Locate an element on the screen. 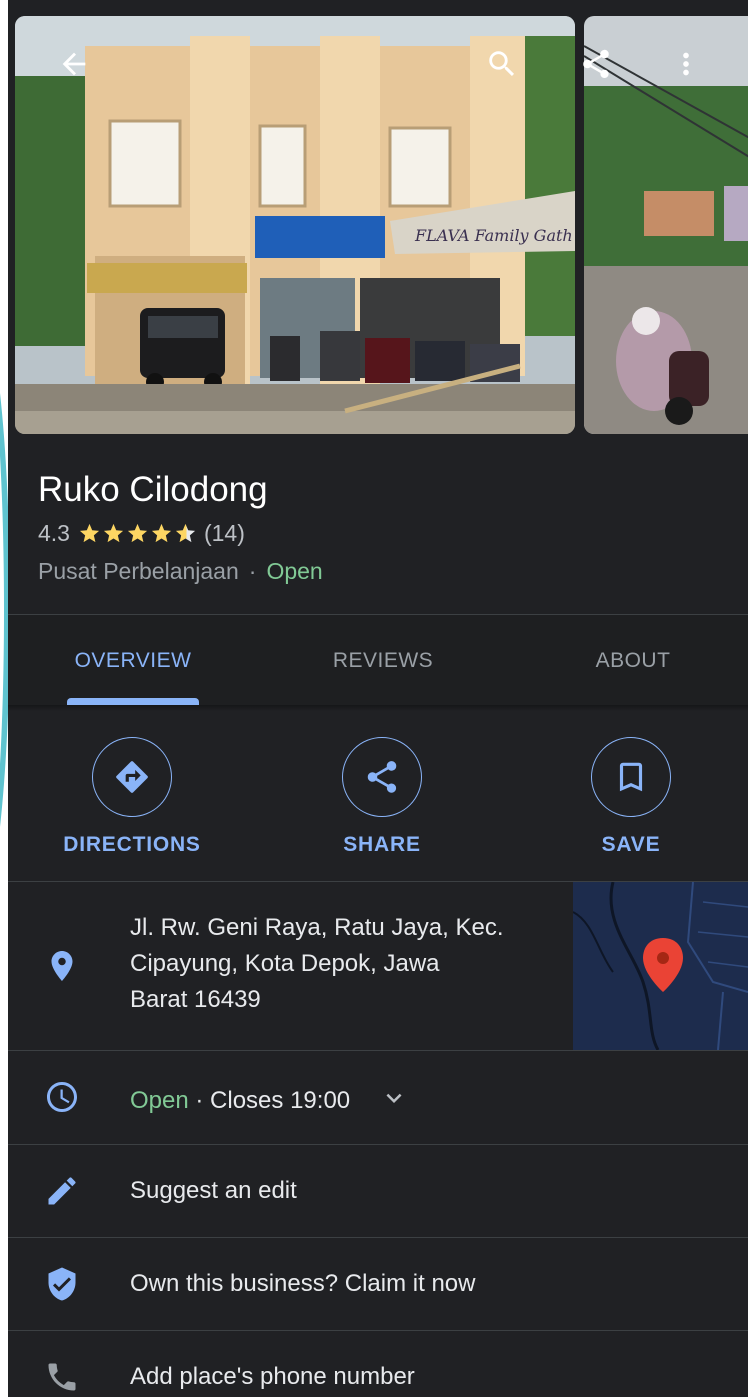 Image resolution: width=748 pixels, height=1397 pixels. hours-text: Open · Closes 19:00 is located at coordinates (269, 1101).